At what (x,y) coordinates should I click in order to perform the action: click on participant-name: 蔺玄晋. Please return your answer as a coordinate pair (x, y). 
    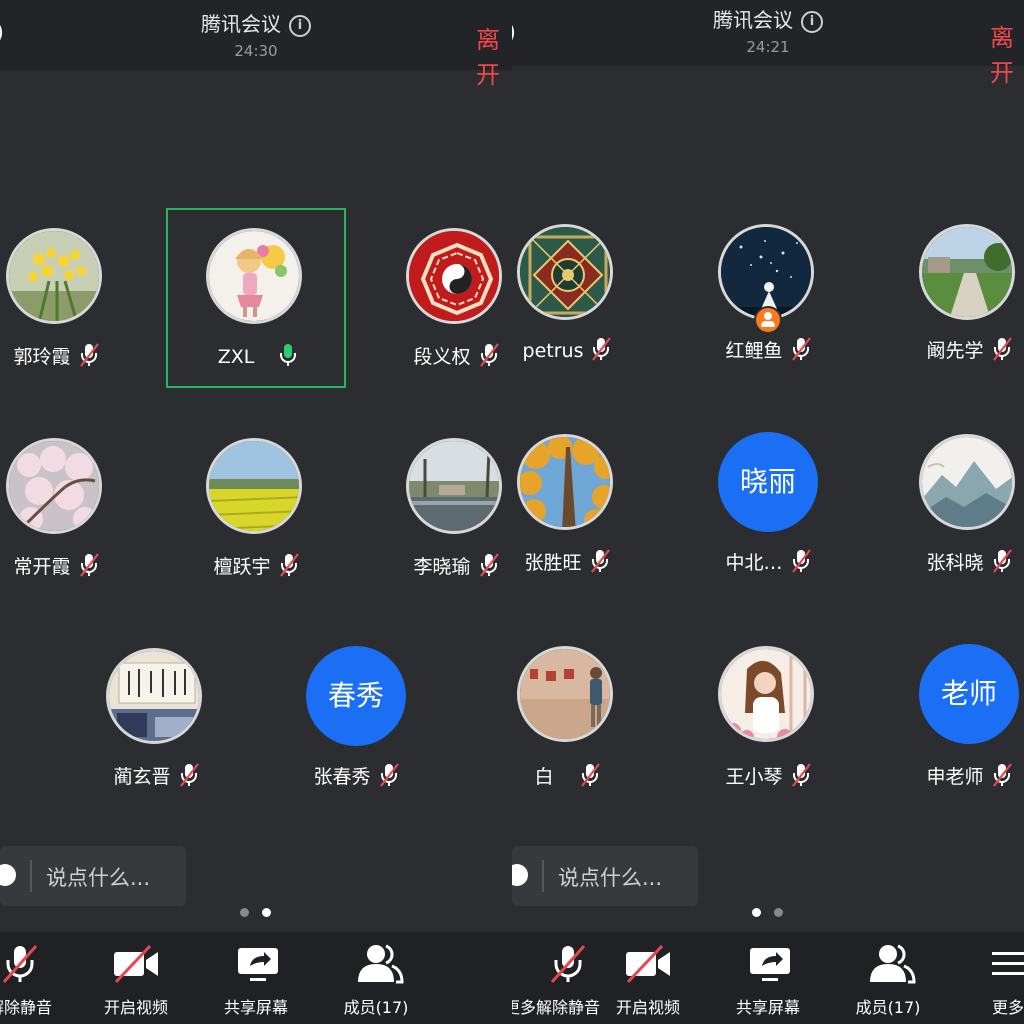
    Looking at the image, I should click on (156, 775).